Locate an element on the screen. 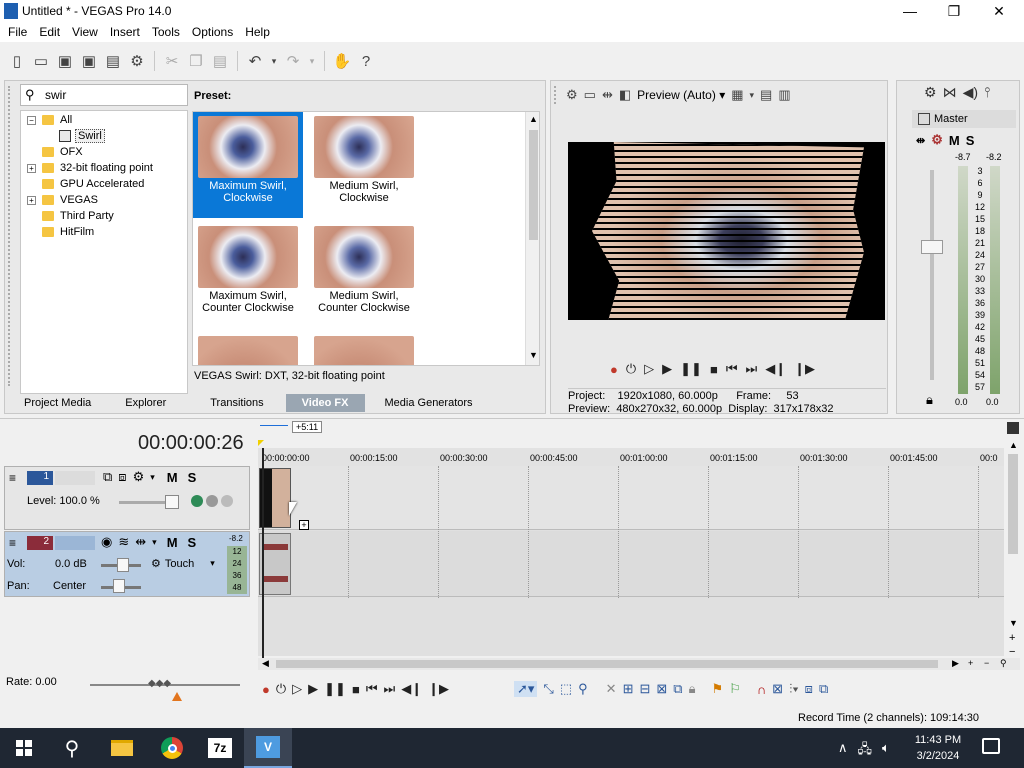 This screenshot has width=1024, height=768. overlays-dropdown-icon: ▾ is located at coordinates (752, 95).